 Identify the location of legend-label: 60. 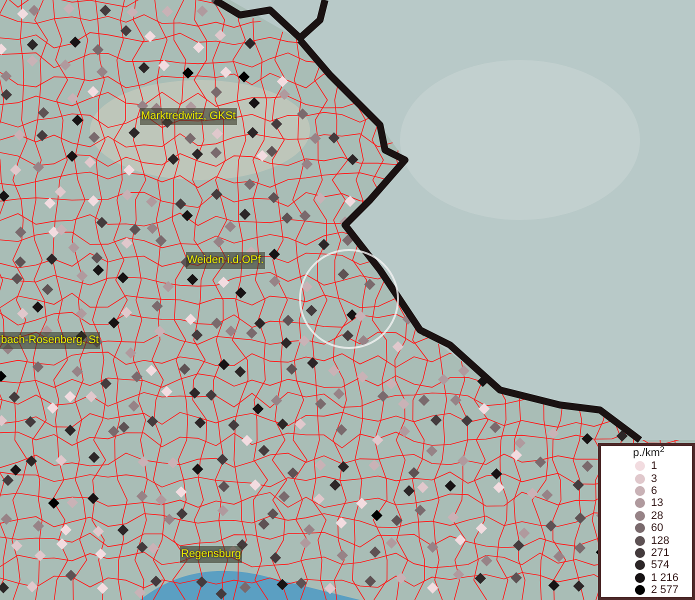
(657, 528).